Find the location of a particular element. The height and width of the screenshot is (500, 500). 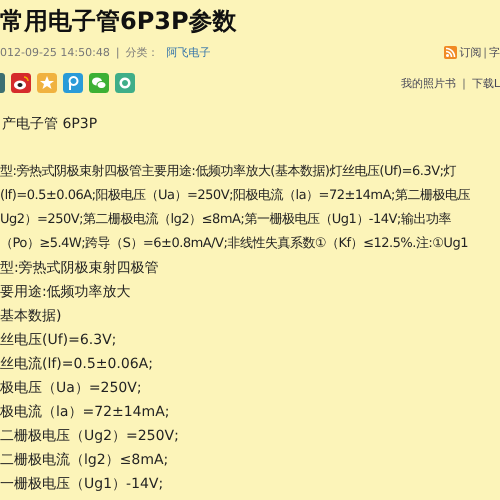

spec-line: 极电压（Ua）=250V; is located at coordinates (71, 388).